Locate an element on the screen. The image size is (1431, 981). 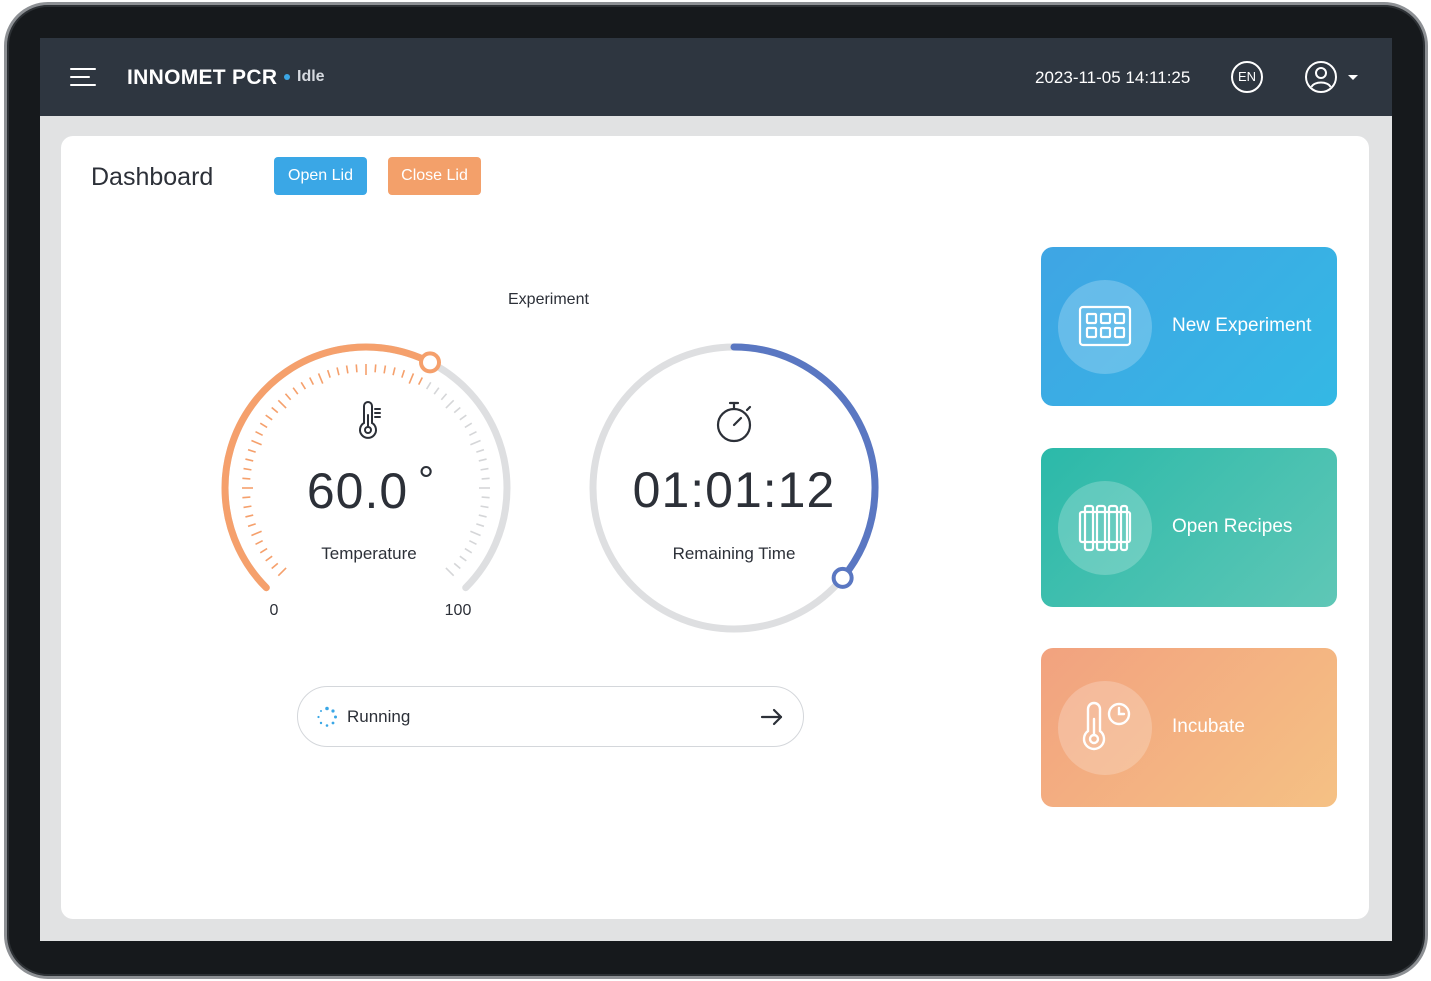
temperature-unit: ° is located at coordinates (427, 481).